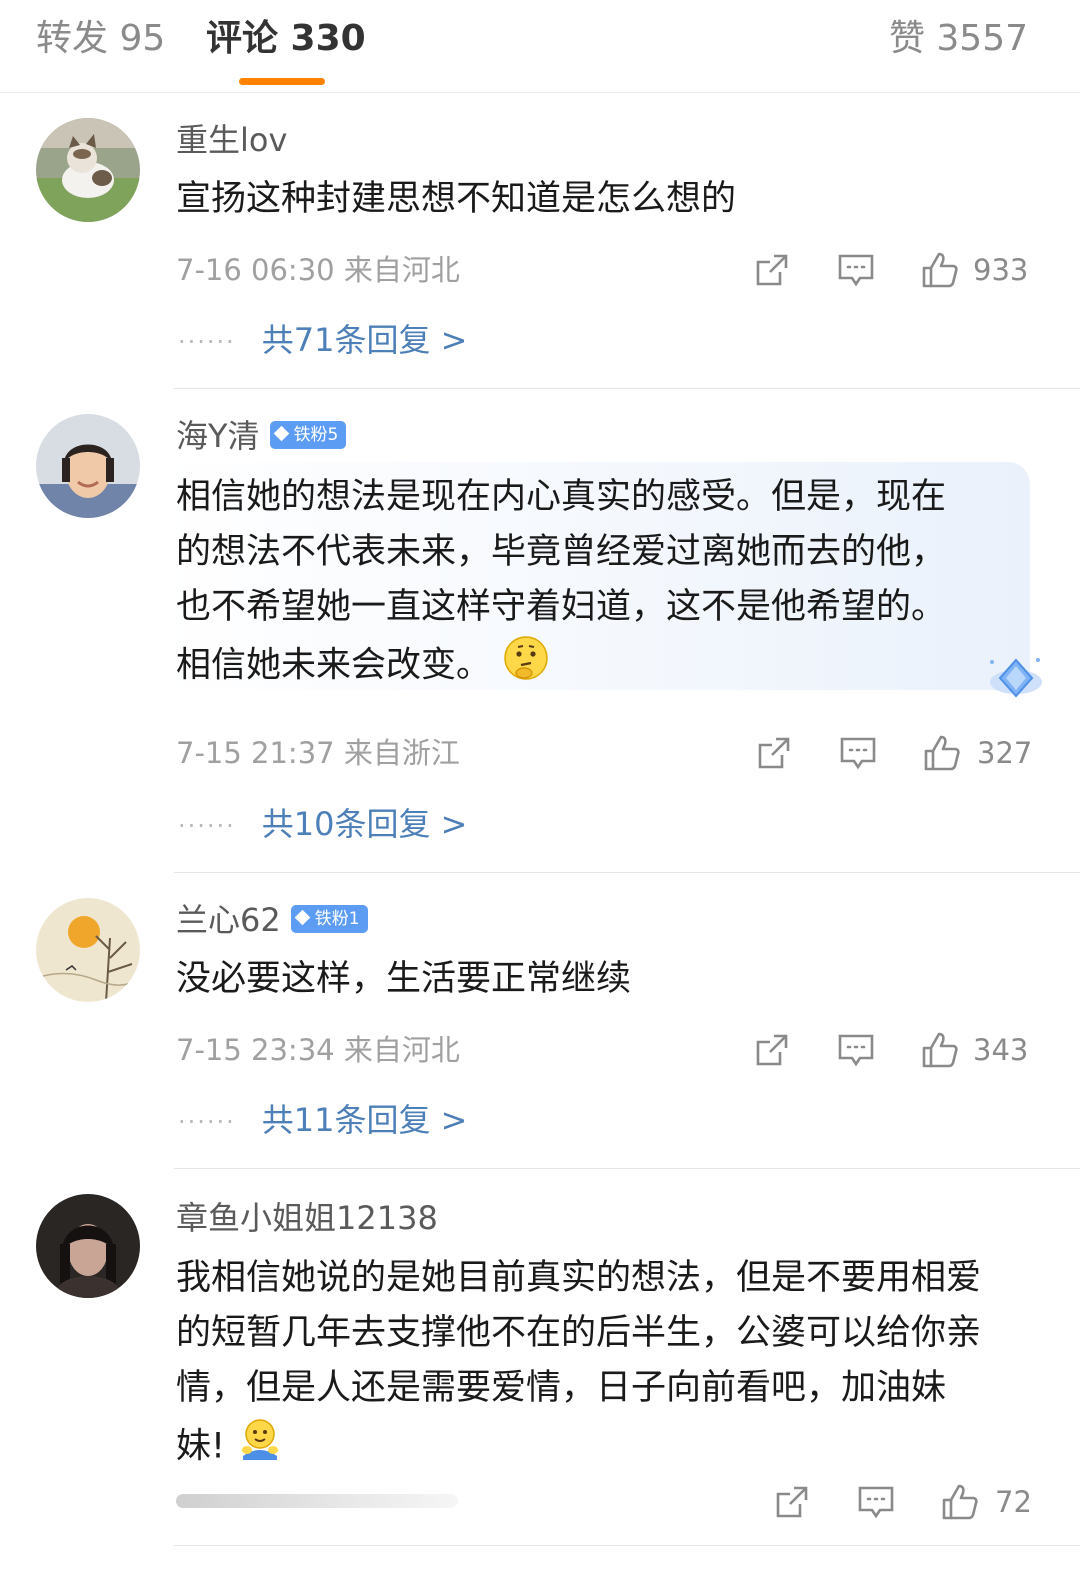  Describe the element at coordinates (1001, 1050) in the screenshot. I see `like-count: 343` at that location.